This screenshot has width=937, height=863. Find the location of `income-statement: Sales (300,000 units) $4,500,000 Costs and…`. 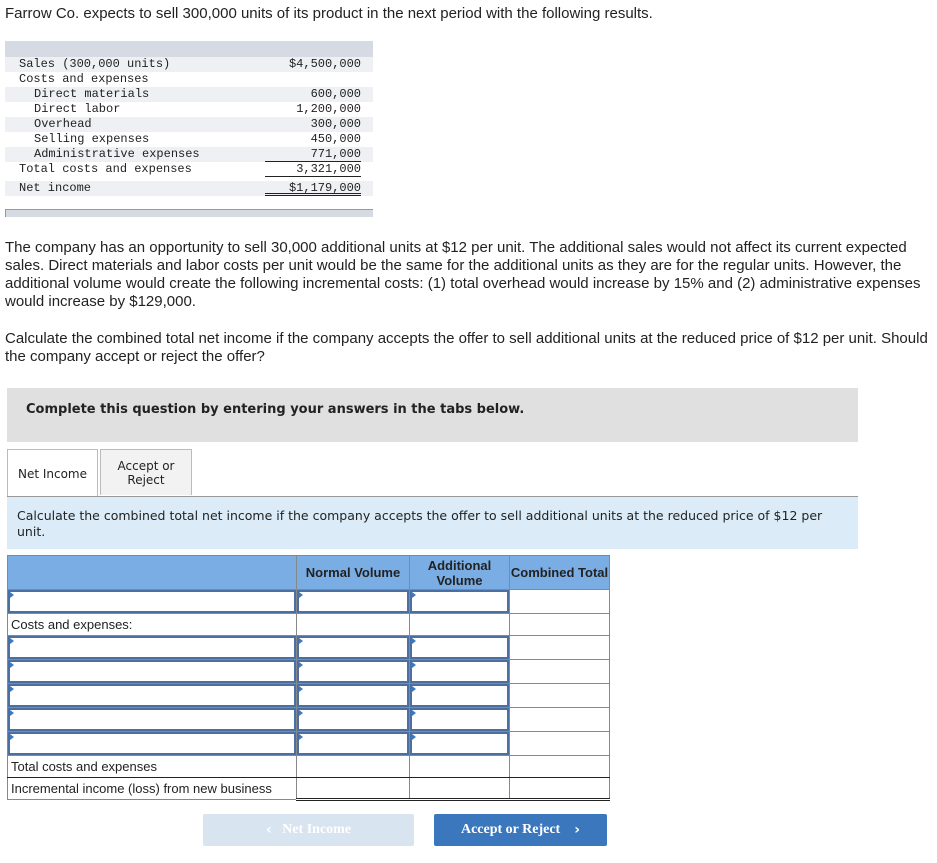

income-statement: Sales (300,000 units) $4,500,000 Costs and… is located at coordinates (189, 129).